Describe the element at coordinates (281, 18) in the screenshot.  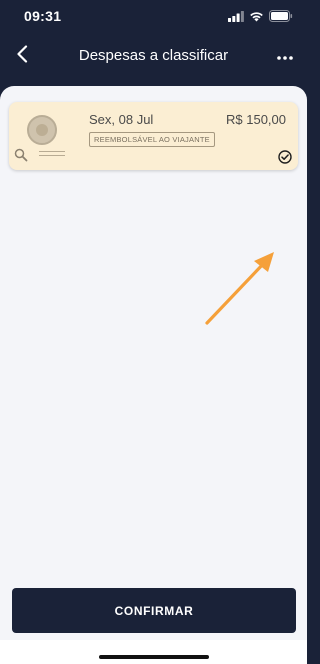
I see `battery-icon` at that location.